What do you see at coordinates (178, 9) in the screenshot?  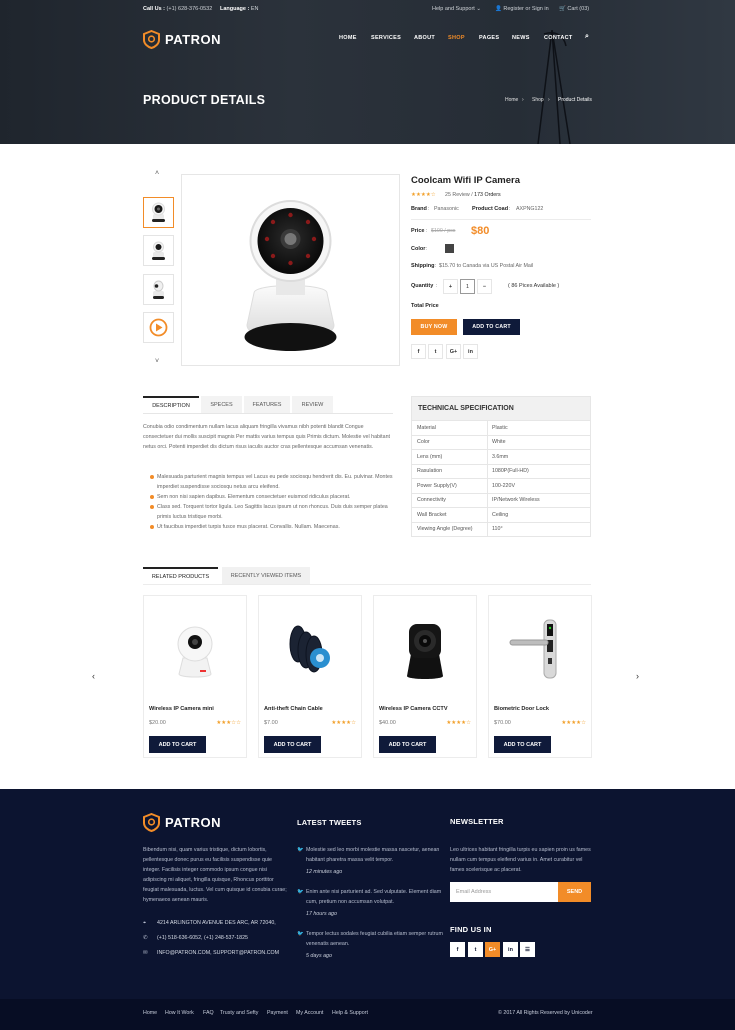 I see `call-us: Call Us : (+1) 628-376-0532` at bounding box center [178, 9].